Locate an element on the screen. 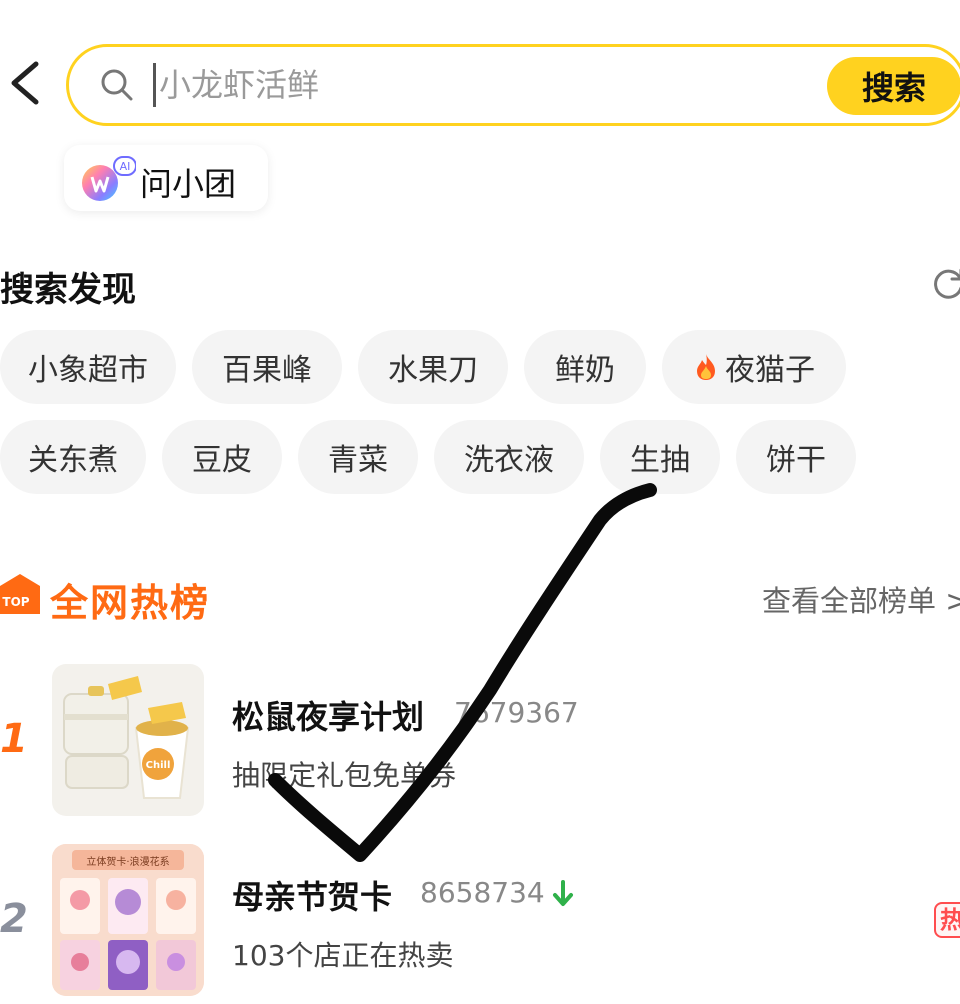  arrow-down-icon is located at coordinates (563, 893).